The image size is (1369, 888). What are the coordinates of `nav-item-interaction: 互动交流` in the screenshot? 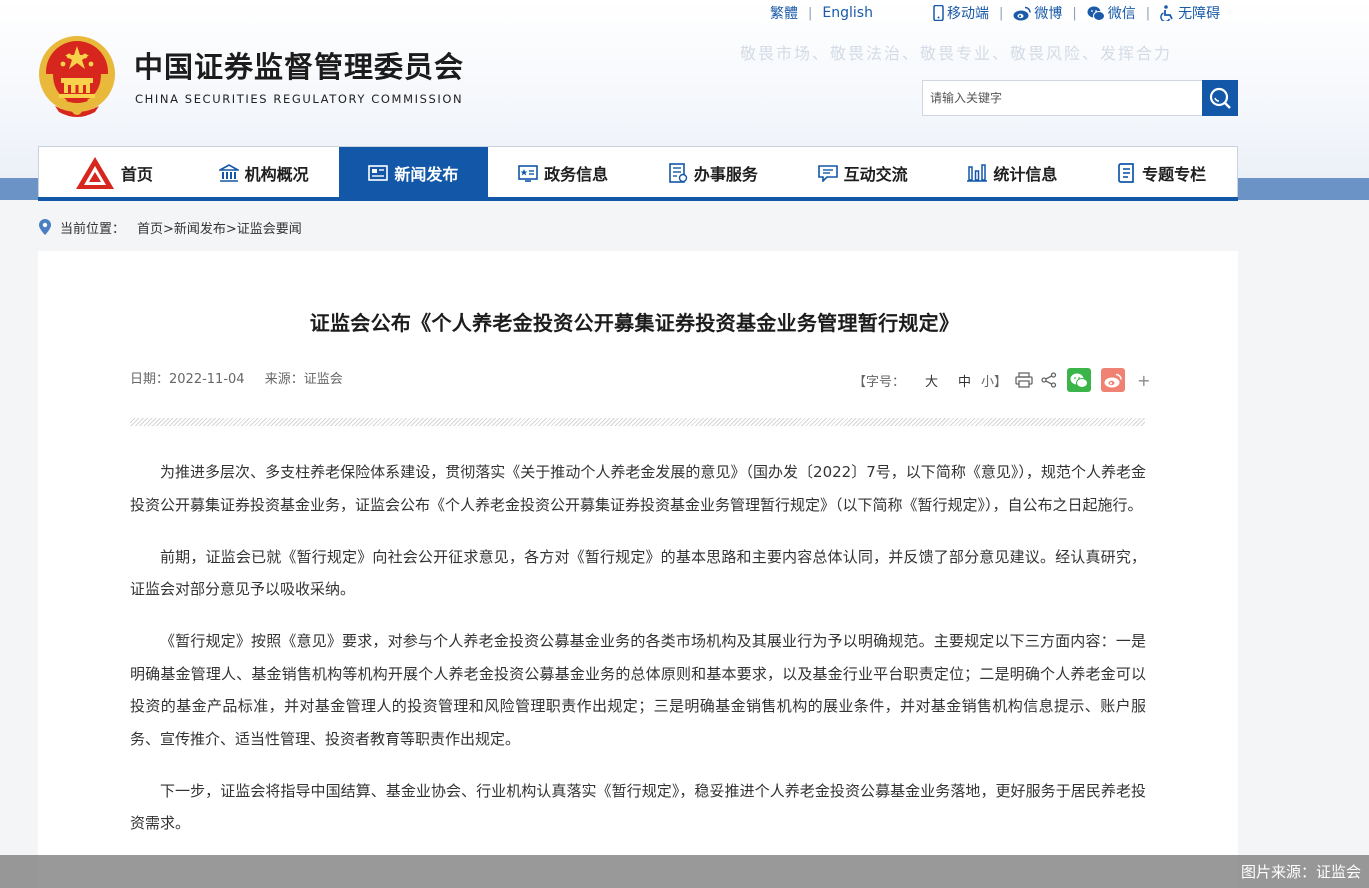 It's located at (863, 172).